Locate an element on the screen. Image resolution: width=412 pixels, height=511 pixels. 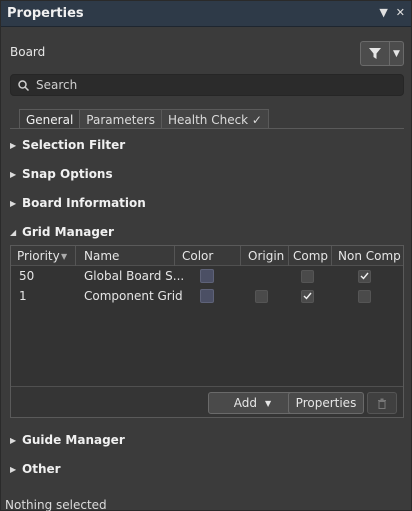
column-header-color: Color is located at coordinates (193, 256).